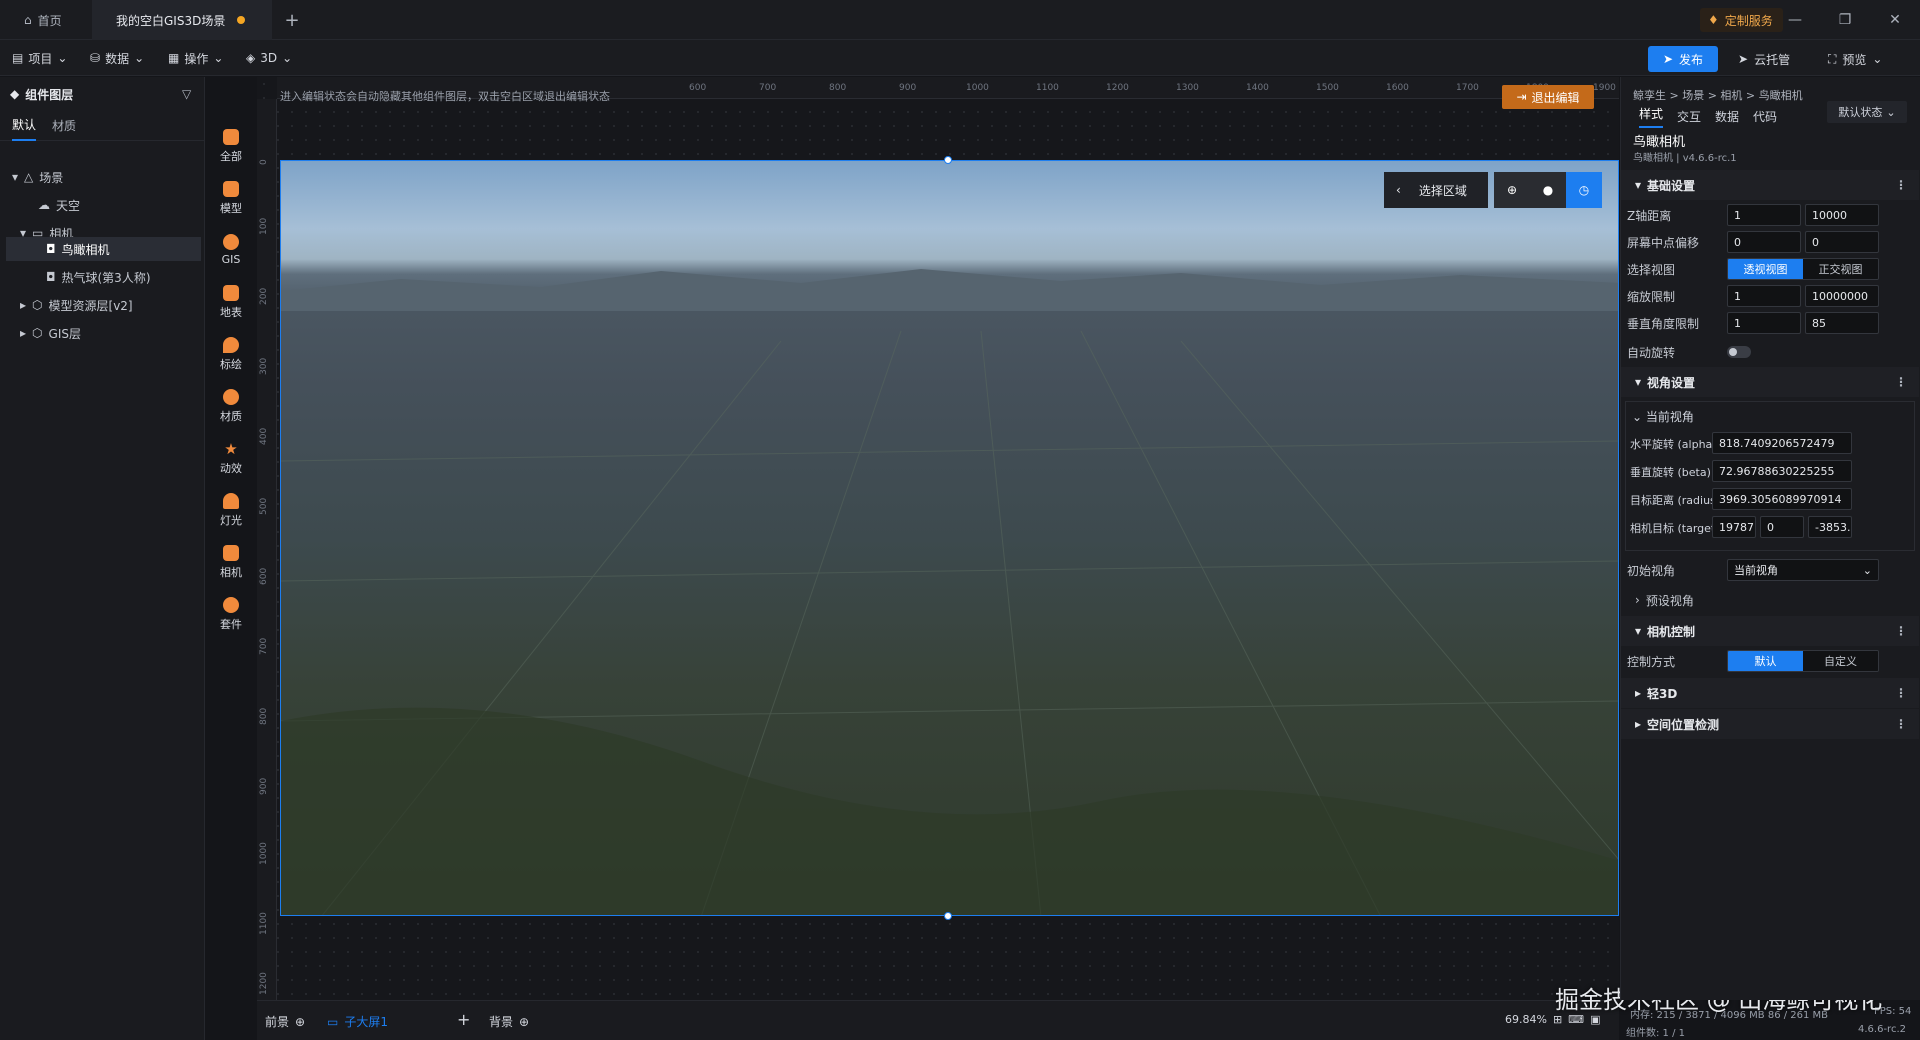 The width and height of the screenshot is (1920, 1040). What do you see at coordinates (24, 126) in the screenshot?
I see `tab-default: 默认` at bounding box center [24, 126].